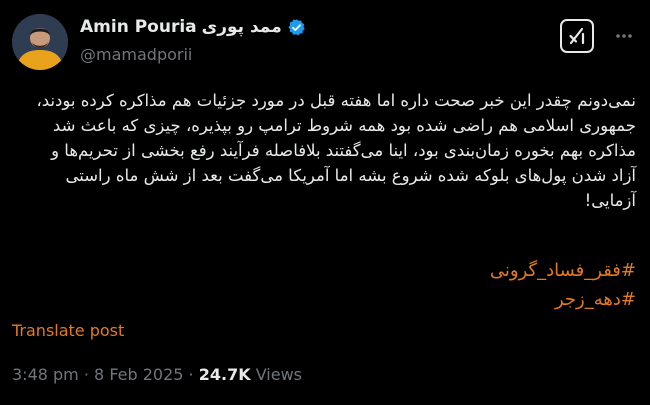 The width and height of the screenshot is (650, 405). I want to click on grok-icon, so click(577, 36).